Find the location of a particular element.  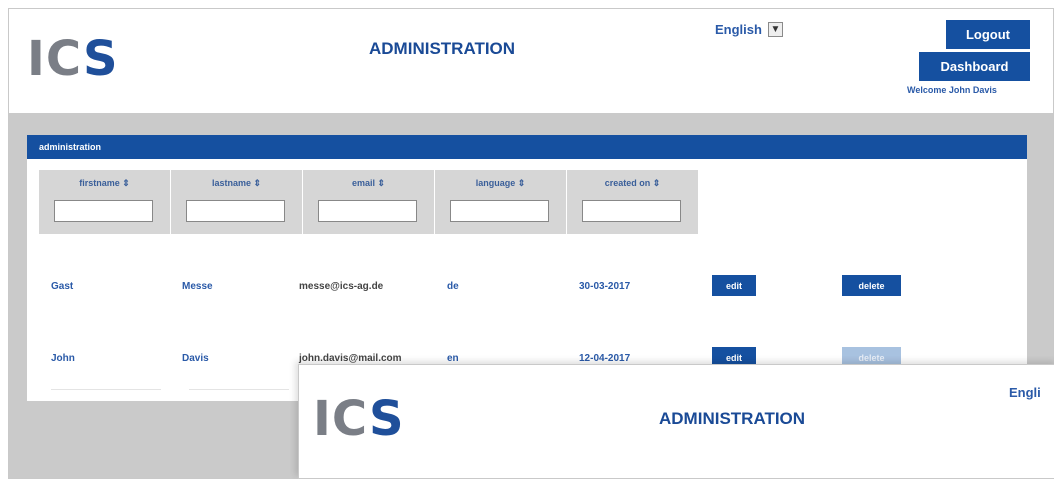

column-label: firstname is located at coordinates (99, 183).